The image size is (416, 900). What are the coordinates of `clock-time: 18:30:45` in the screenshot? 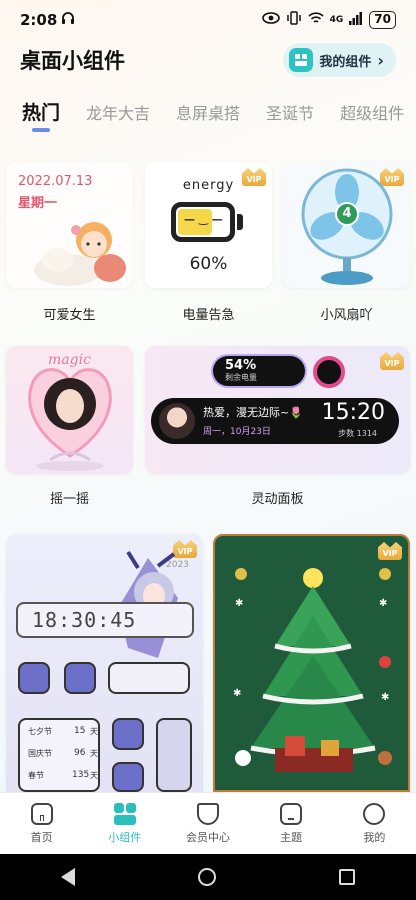 It's located at (84, 620).